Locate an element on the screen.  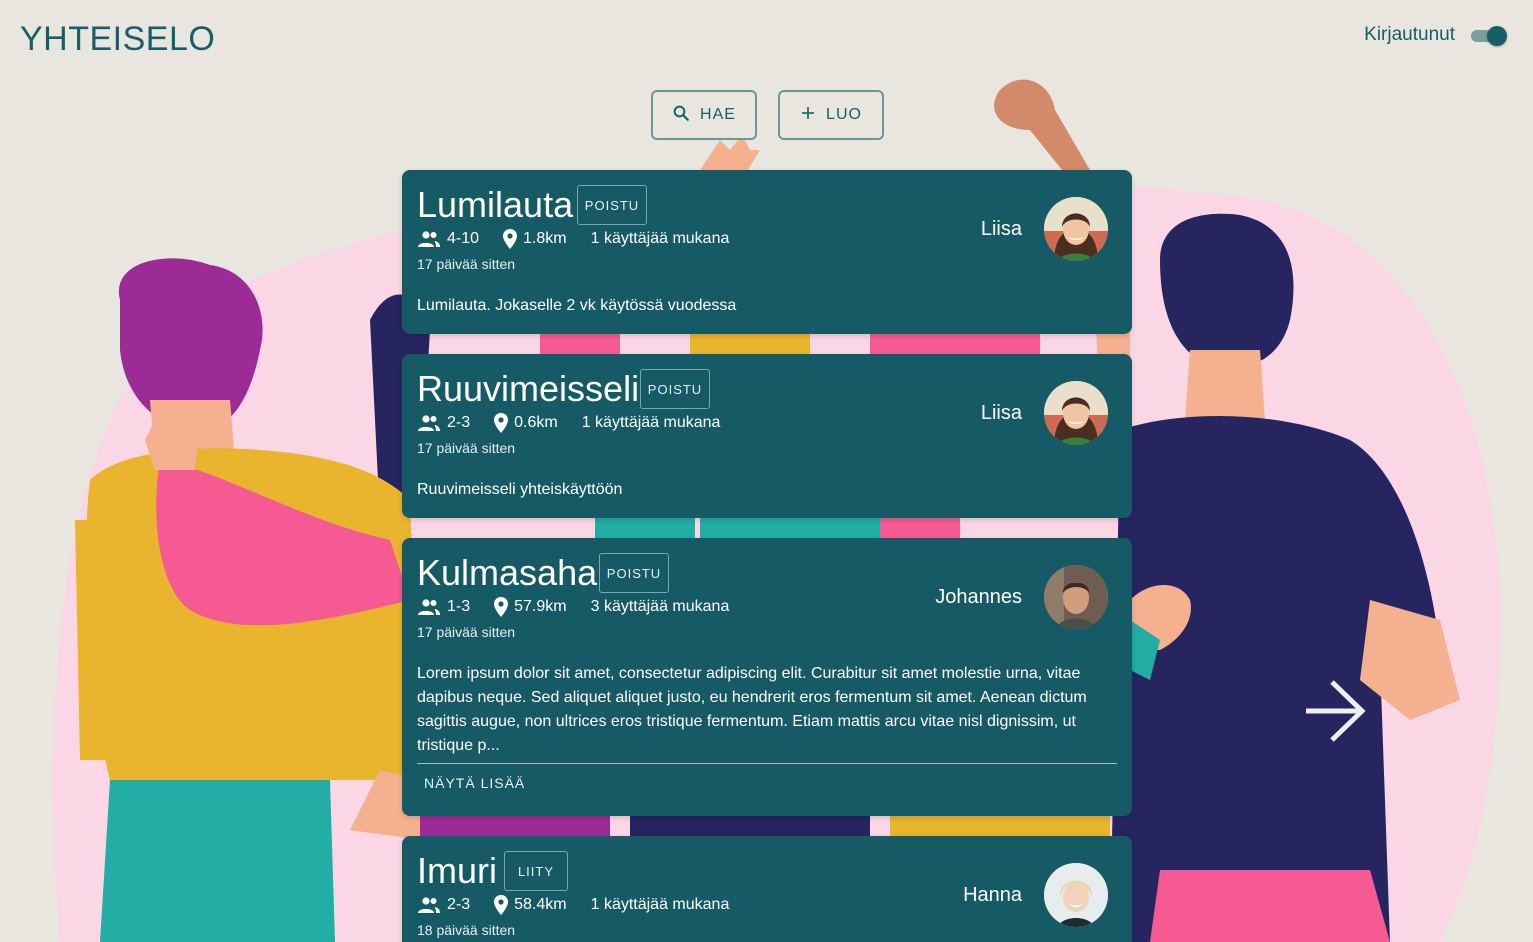
arrow-right-icon is located at coordinates (1336, 711).